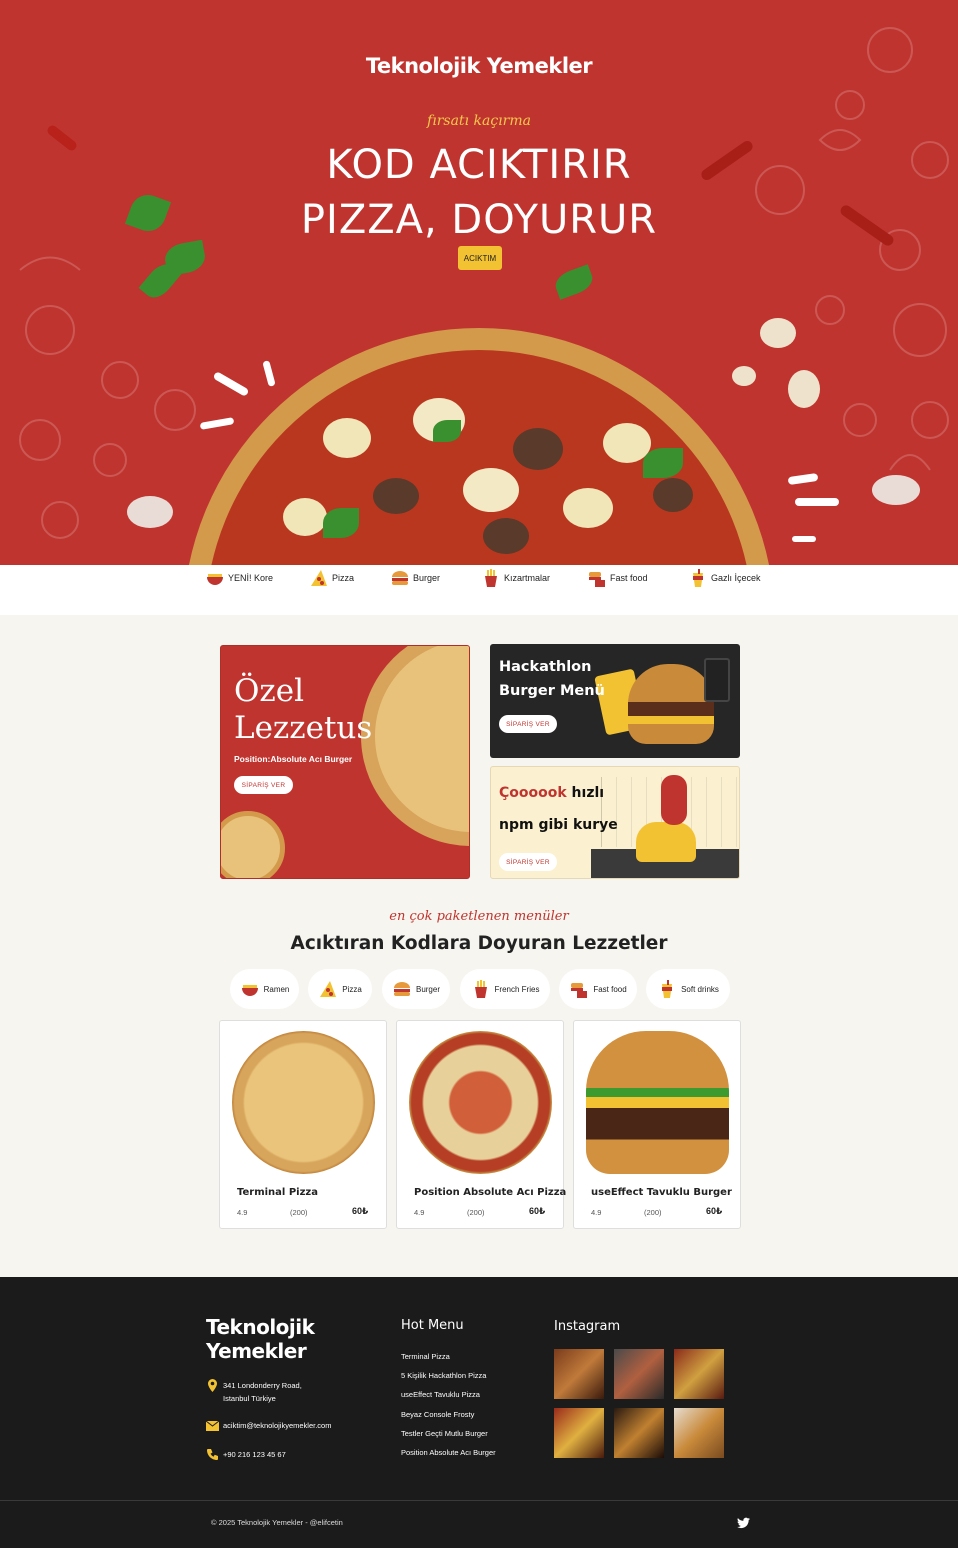 Image resolution: width=958 pixels, height=1548 pixels. Describe the element at coordinates (260, 1339) in the screenshot. I see `footer-brand-logo: Teknolojik Yemekler` at that location.